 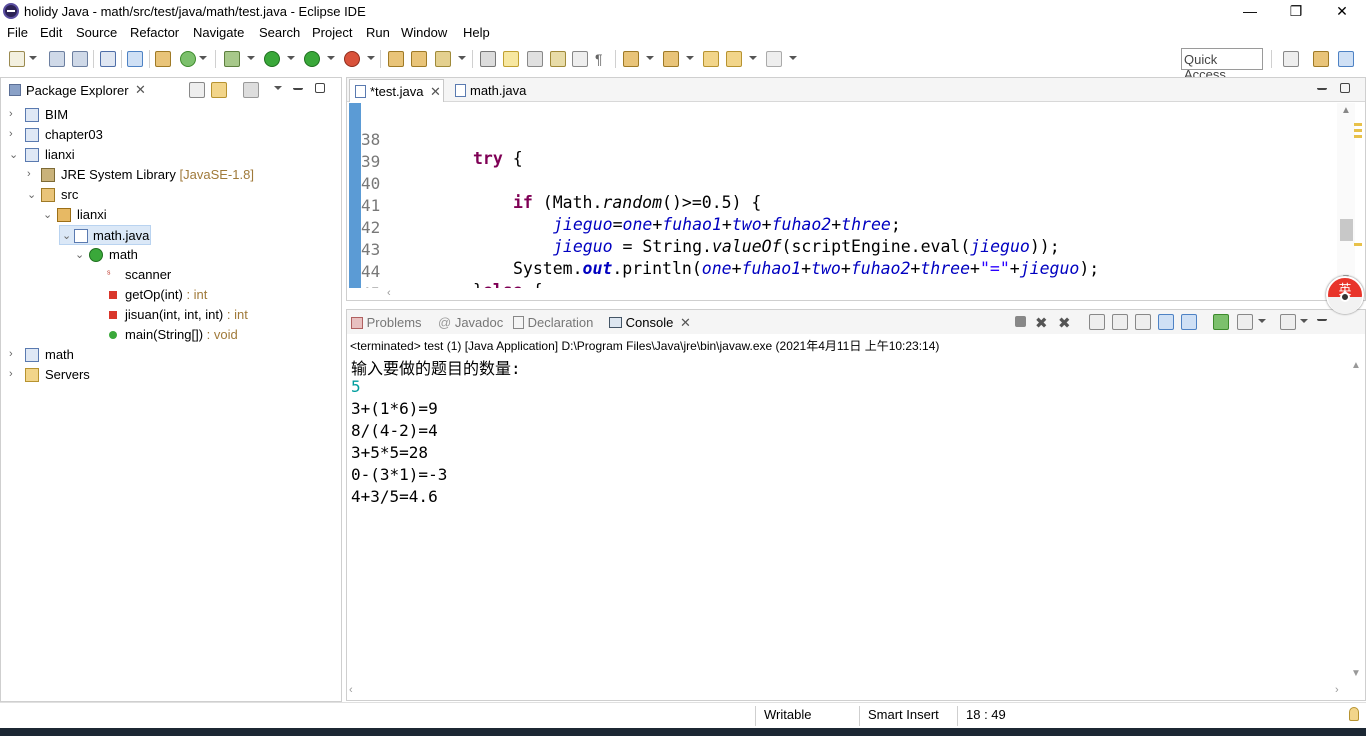 What do you see at coordinates (753, 58) in the screenshot?
I see `back-dropdown-icon` at bounding box center [753, 58].